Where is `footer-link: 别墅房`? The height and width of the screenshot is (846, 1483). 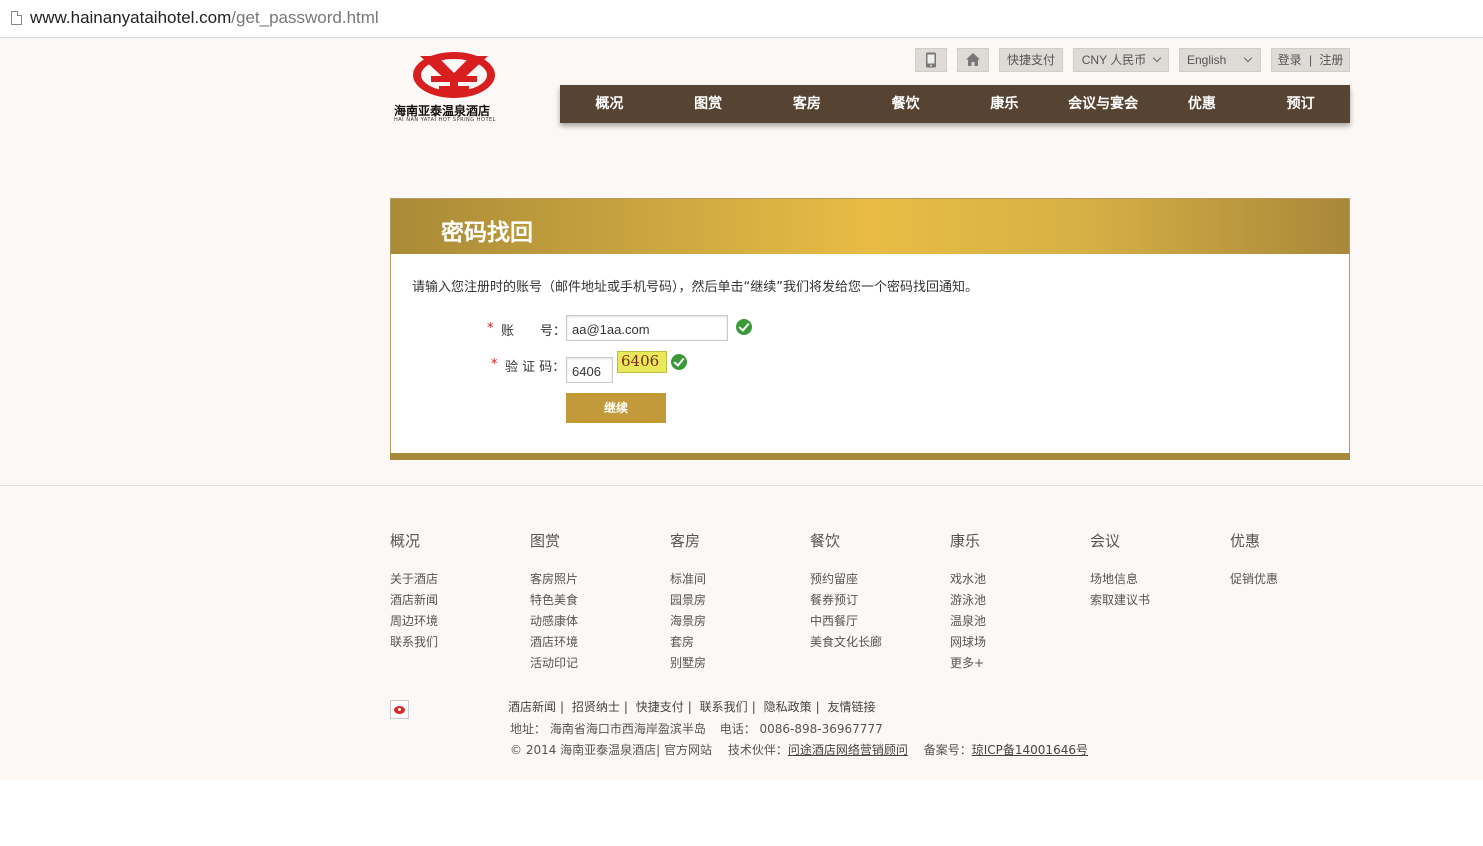
footer-link: 别墅房 is located at coordinates (735, 663).